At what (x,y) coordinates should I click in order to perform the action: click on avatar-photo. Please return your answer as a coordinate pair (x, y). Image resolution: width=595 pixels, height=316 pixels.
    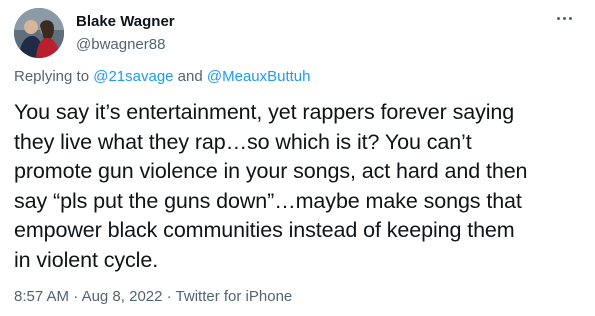
    Looking at the image, I should click on (39, 33).